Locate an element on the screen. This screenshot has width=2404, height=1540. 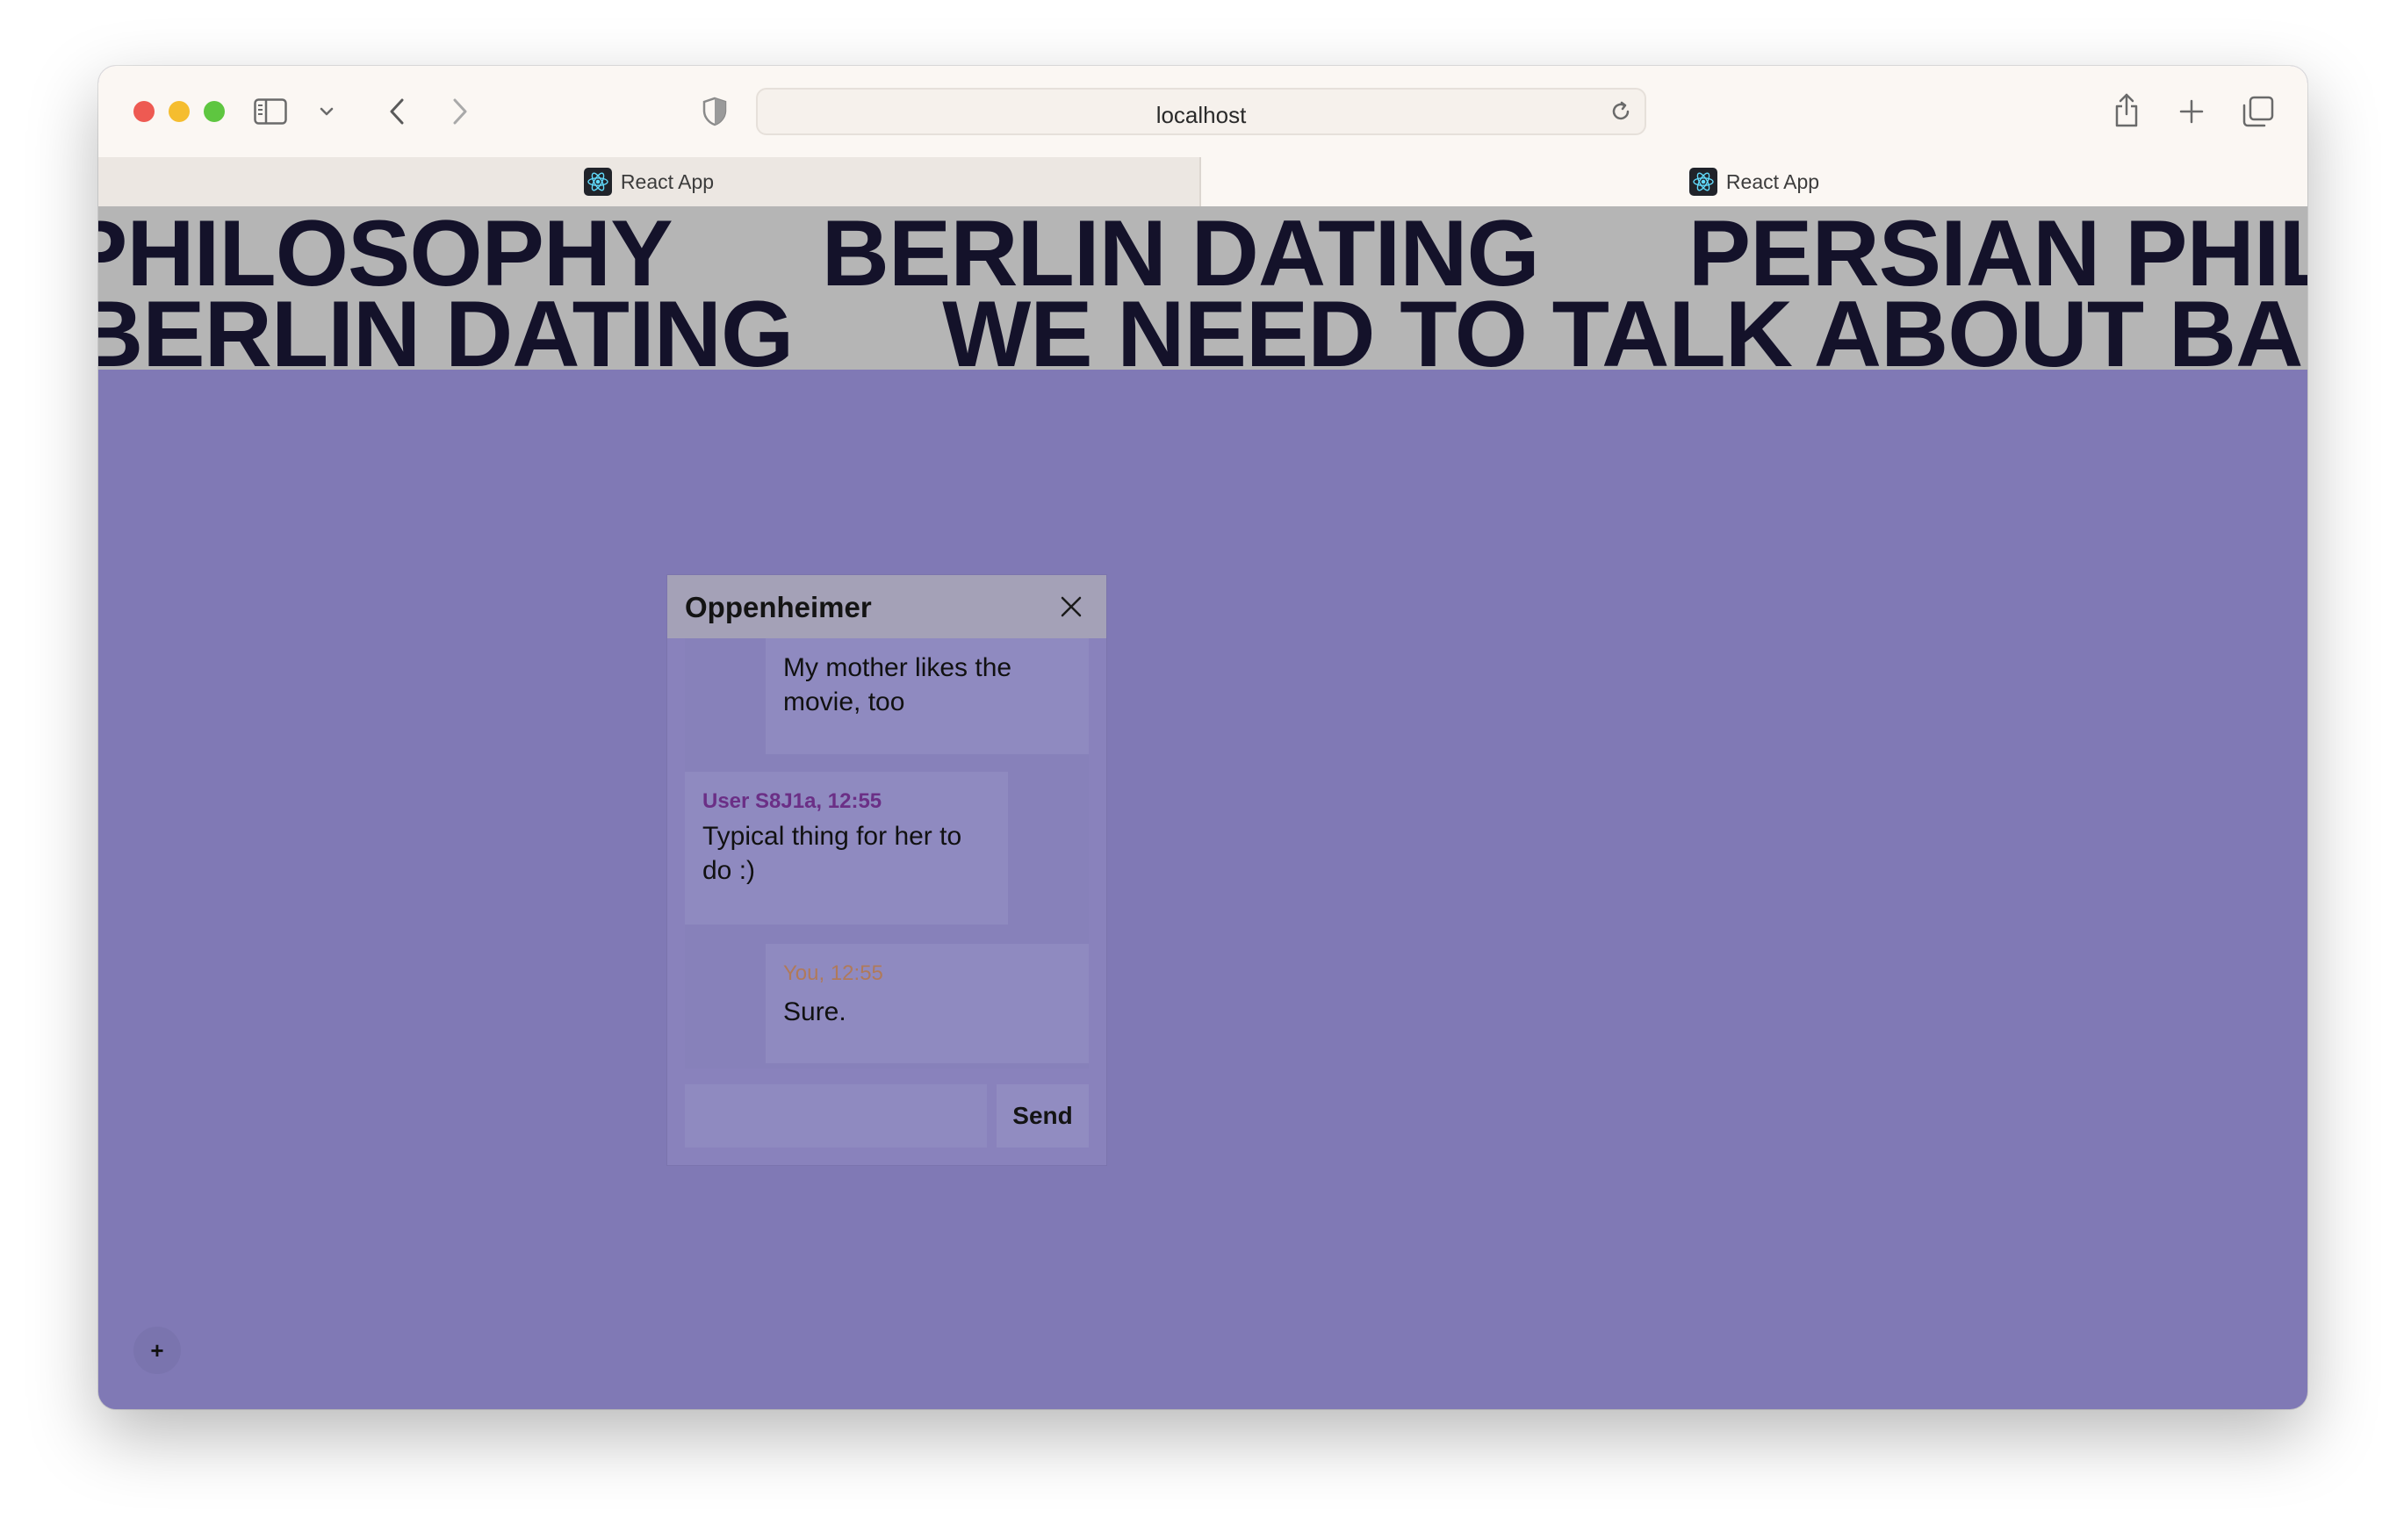
tab-react-app-2: React App is located at coordinates (1754, 181).